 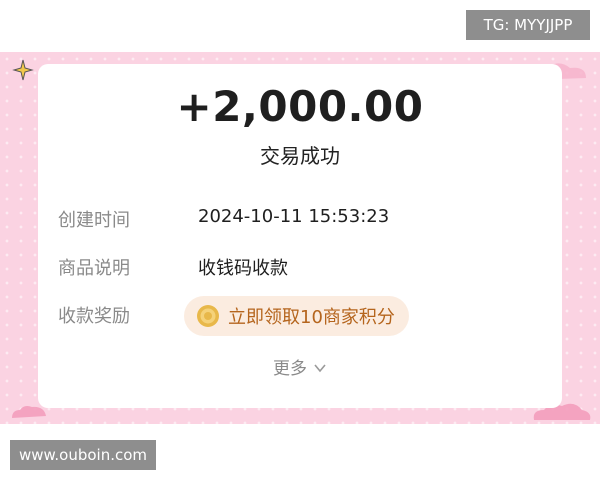 I want to click on telegram-watermark: TG: MYYJJPP, so click(x=528, y=25).